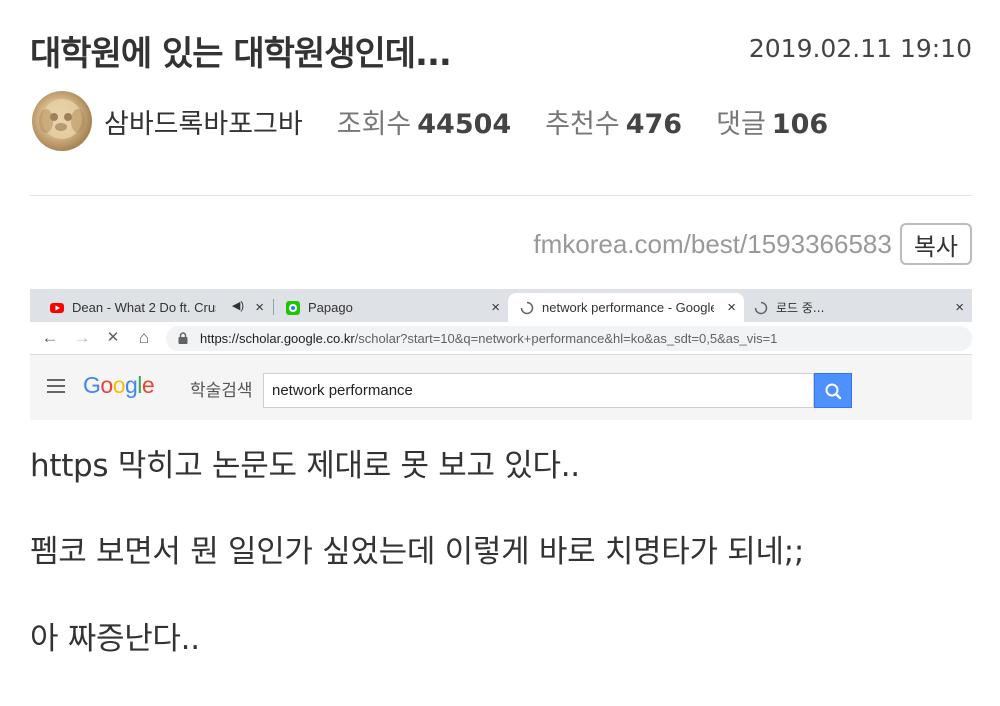  What do you see at coordinates (501, 195) in the screenshot?
I see `divider` at bounding box center [501, 195].